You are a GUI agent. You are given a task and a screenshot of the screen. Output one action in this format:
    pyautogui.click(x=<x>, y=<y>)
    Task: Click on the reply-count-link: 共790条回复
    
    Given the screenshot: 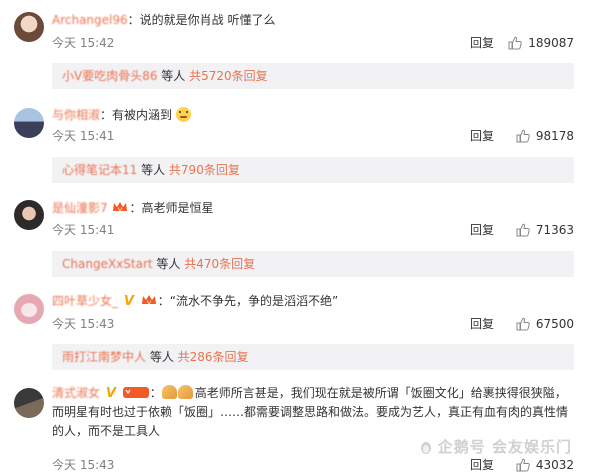 What is the action you would take?
    pyautogui.click(x=204, y=170)
    